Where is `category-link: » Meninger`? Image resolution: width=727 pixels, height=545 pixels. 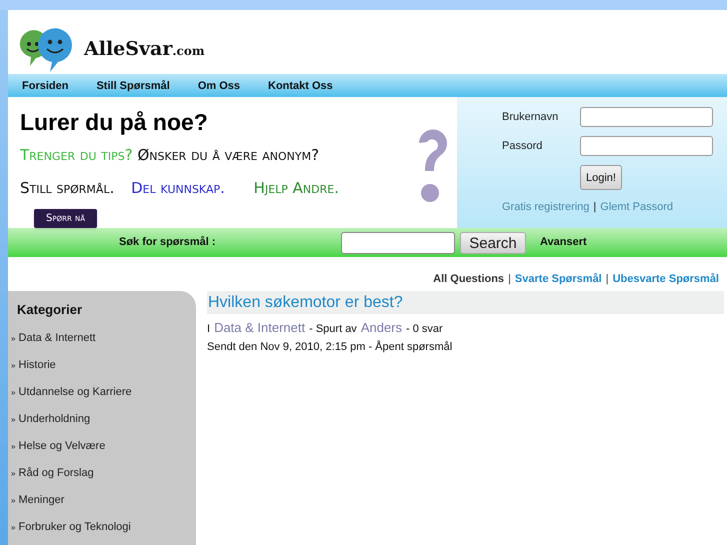
category-link: » Meninger is located at coordinates (102, 504).